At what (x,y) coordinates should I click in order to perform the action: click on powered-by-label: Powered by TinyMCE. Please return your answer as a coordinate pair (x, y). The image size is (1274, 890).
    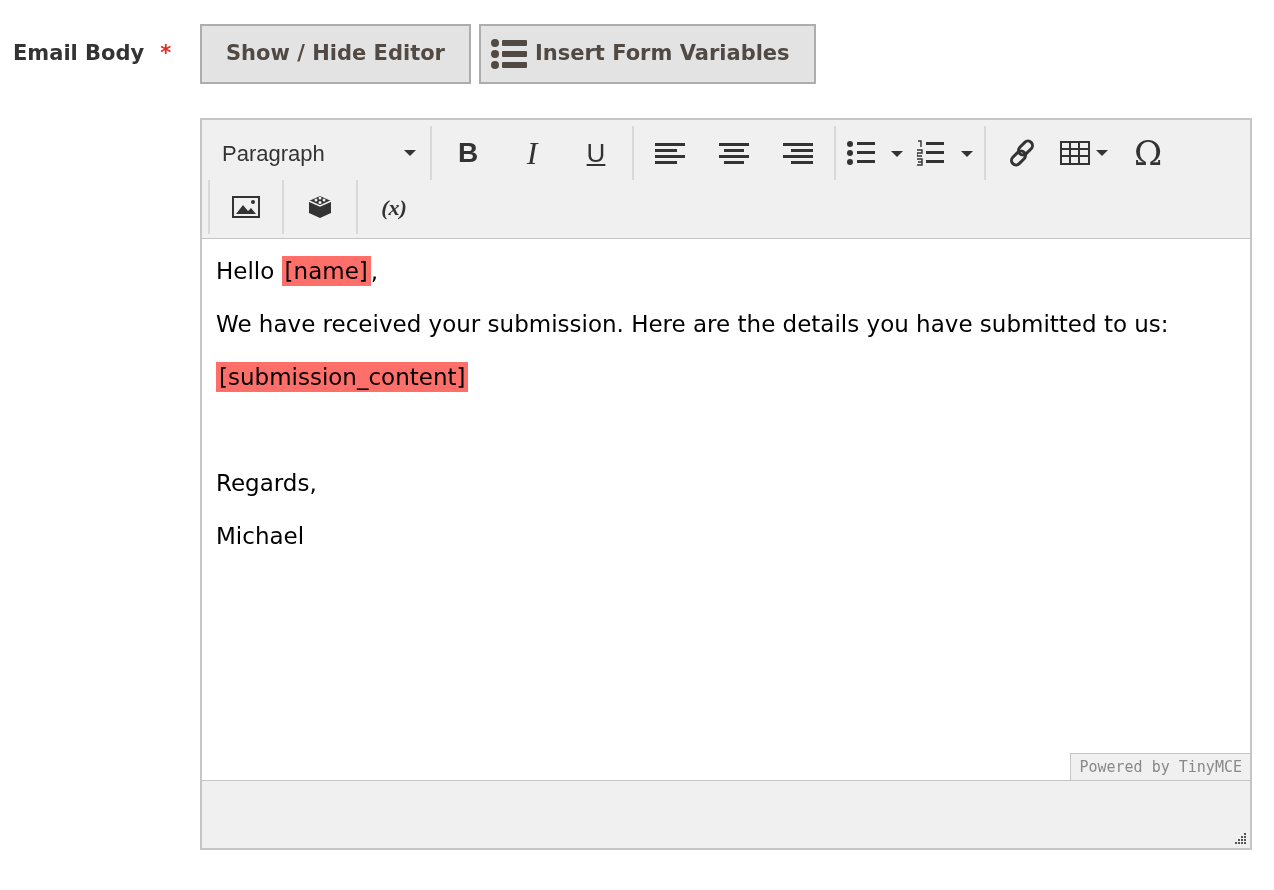
    Looking at the image, I should click on (1160, 766).